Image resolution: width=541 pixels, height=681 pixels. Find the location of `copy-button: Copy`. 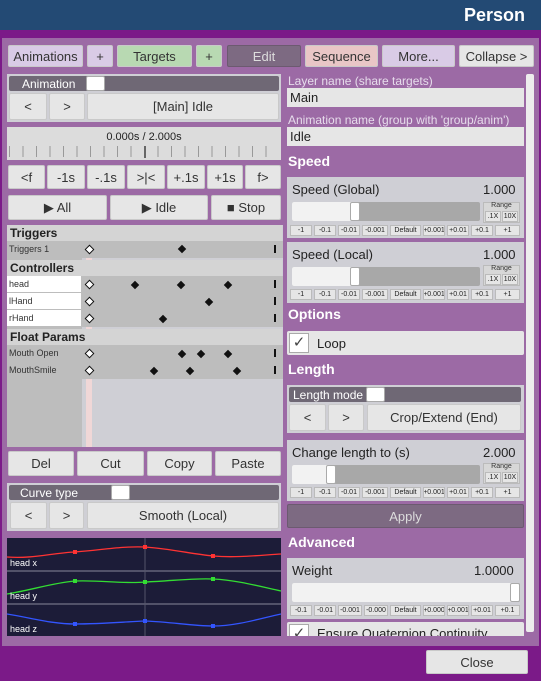

copy-button: Copy is located at coordinates (179, 463).